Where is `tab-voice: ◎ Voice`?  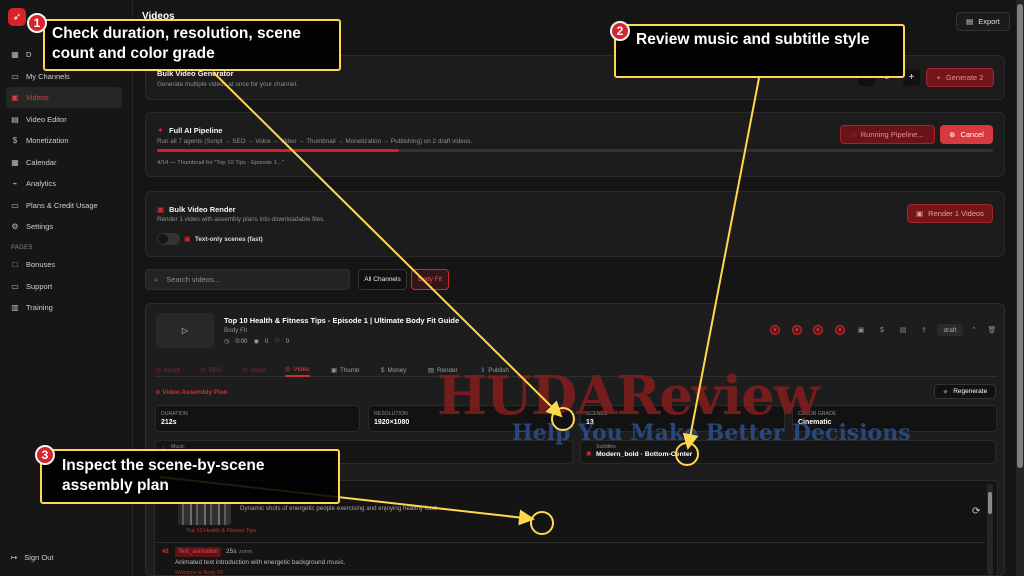 tab-voice: ◎ Voice is located at coordinates (254, 370).